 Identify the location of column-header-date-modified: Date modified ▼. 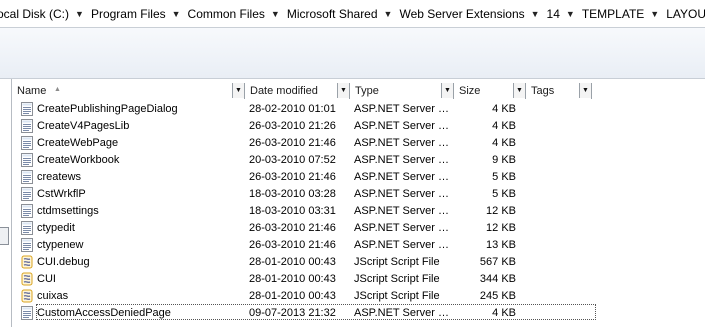
(297, 91).